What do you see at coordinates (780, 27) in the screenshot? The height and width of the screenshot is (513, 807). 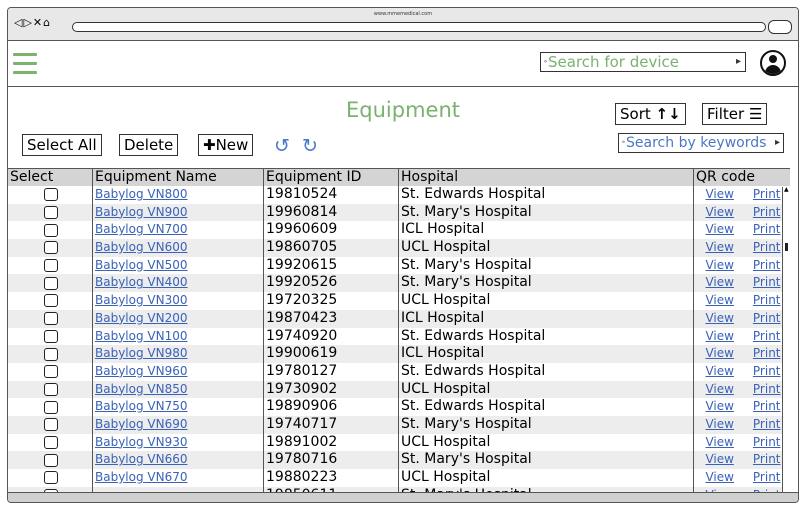 I see `browser-search-icon` at bounding box center [780, 27].